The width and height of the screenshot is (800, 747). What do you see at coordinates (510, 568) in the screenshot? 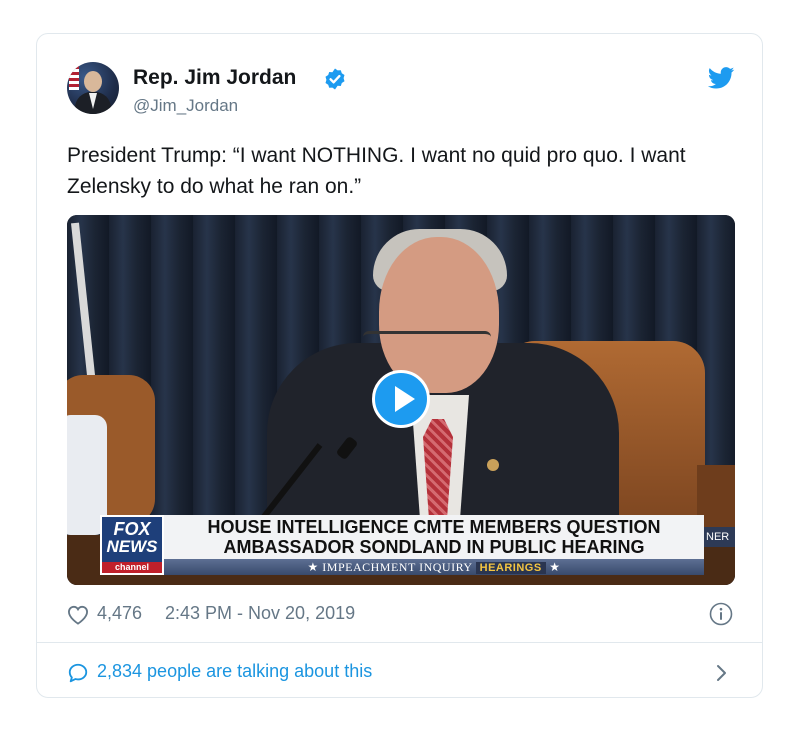
I see `chyron-highlight: HEARINGS` at bounding box center [510, 568].